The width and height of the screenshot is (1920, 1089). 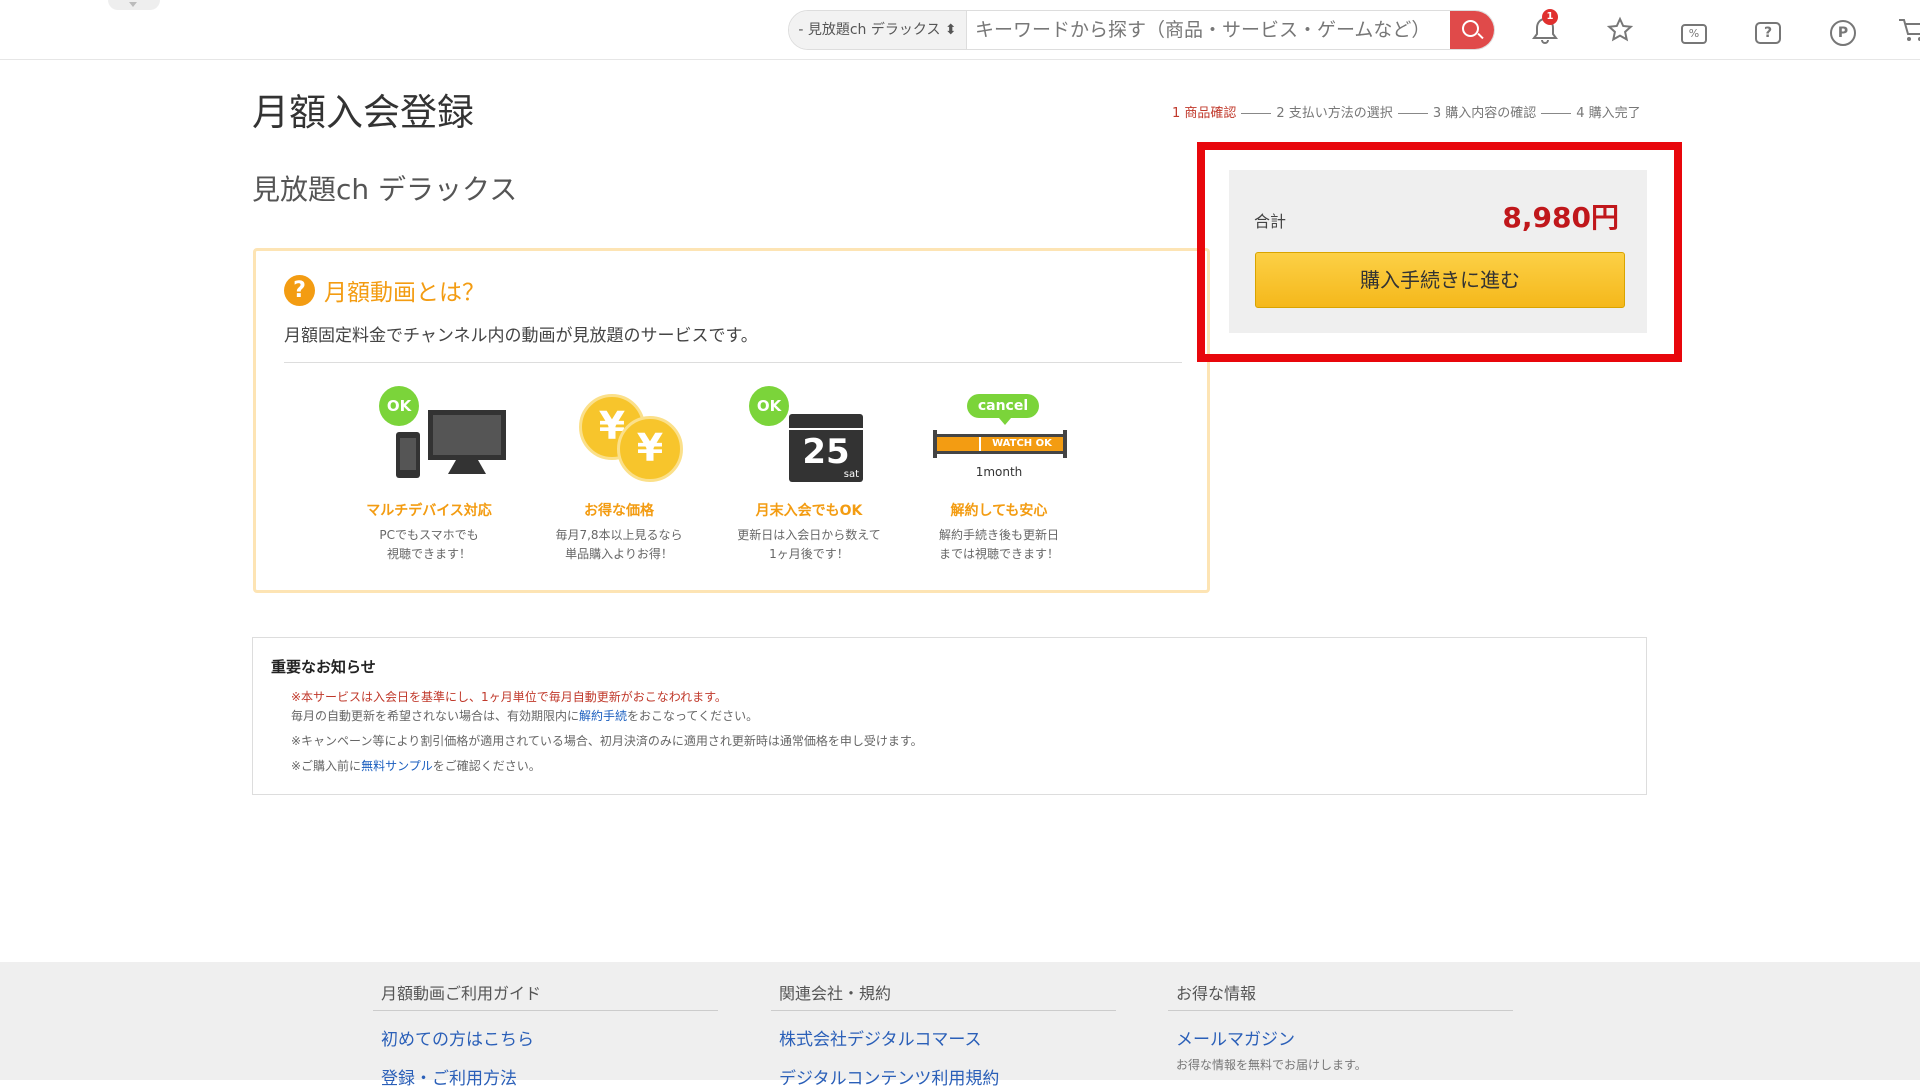 I want to click on feature-title: 解約しても安心, so click(x=999, y=511).